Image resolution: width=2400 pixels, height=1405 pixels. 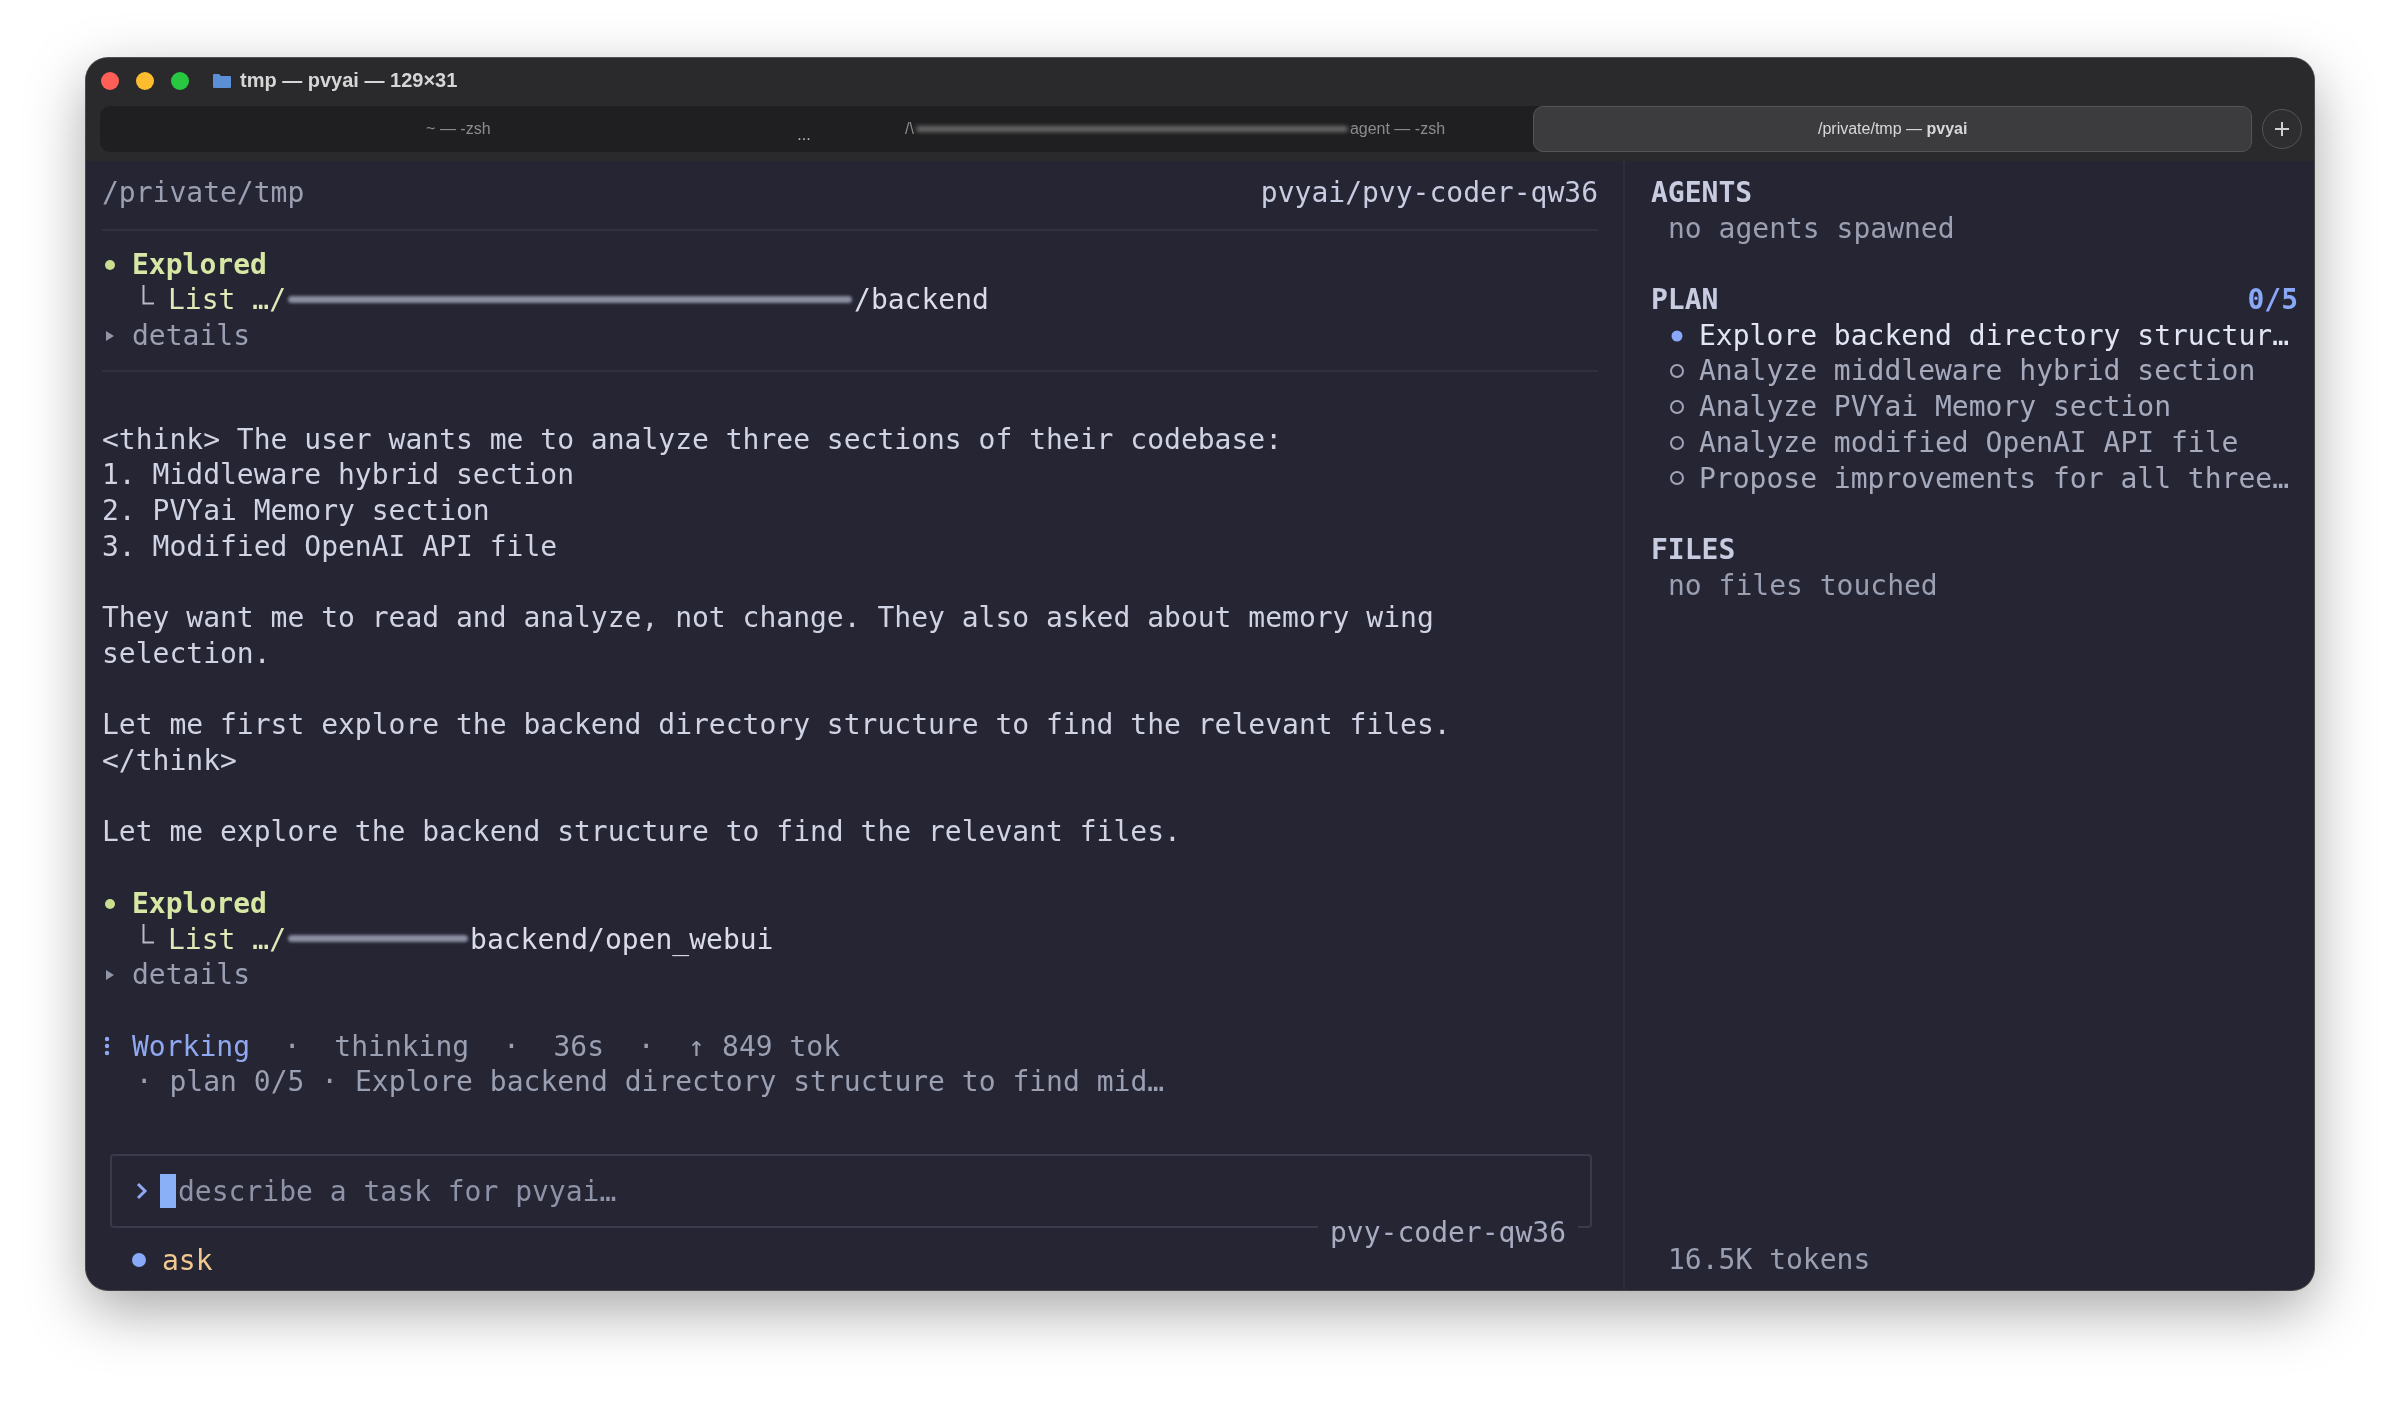 I want to click on zoom-button, so click(x=180, y=80).